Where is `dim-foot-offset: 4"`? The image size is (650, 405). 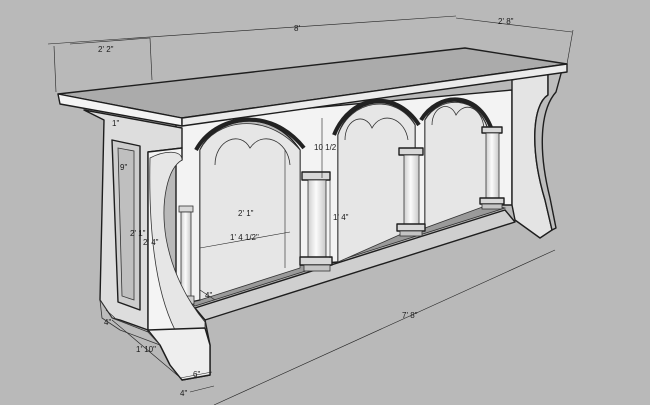 dim-foot-offset: 4" is located at coordinates (107, 322).